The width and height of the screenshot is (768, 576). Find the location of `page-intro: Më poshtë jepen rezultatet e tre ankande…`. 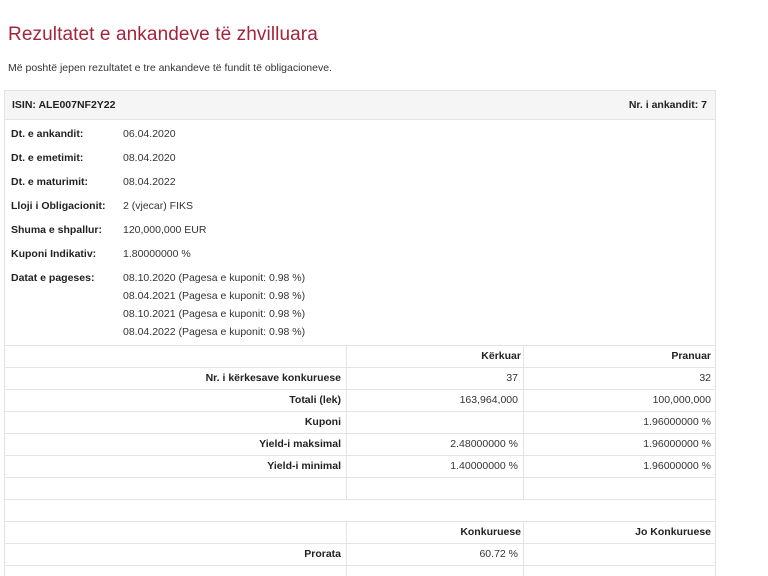

page-intro: Më poshtë jepen rezultatet e tre ankande… is located at coordinates (170, 68).